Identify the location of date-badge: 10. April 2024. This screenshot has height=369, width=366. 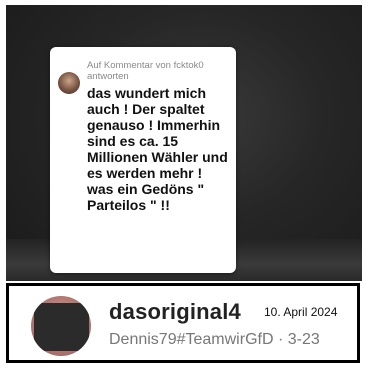
(301, 312).